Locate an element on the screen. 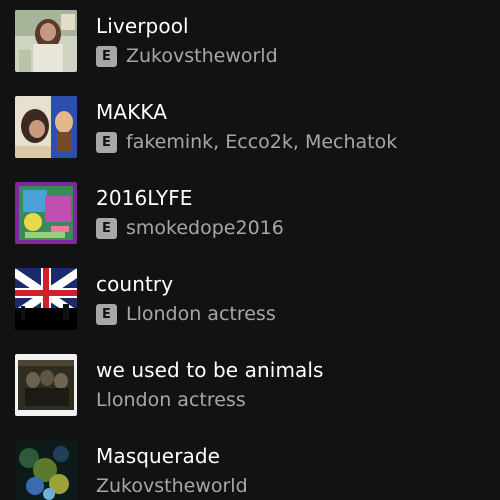  album-cover-liverpool is located at coordinates (46, 41).